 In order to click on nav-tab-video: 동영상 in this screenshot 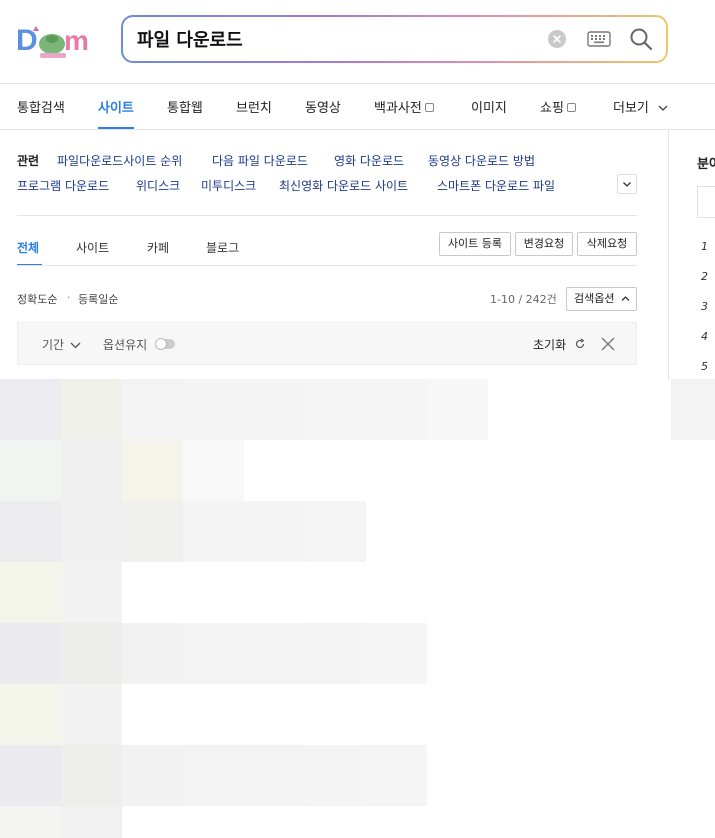, I will do `click(323, 106)`.